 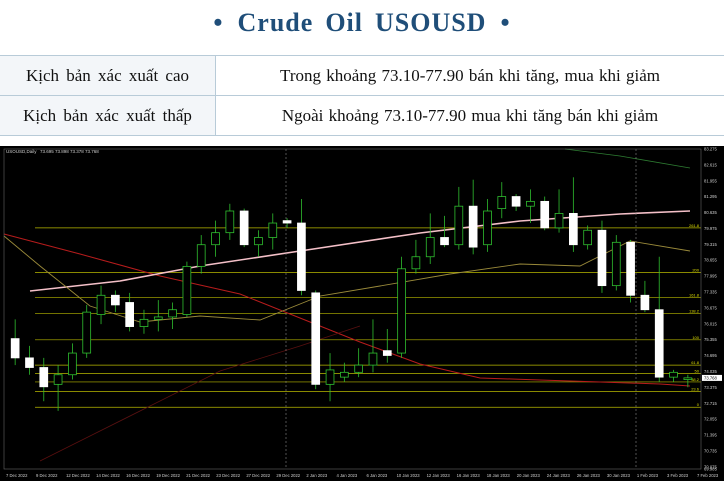 I want to click on x-tick-label: 20 Jan 2023, so click(x=529, y=475).